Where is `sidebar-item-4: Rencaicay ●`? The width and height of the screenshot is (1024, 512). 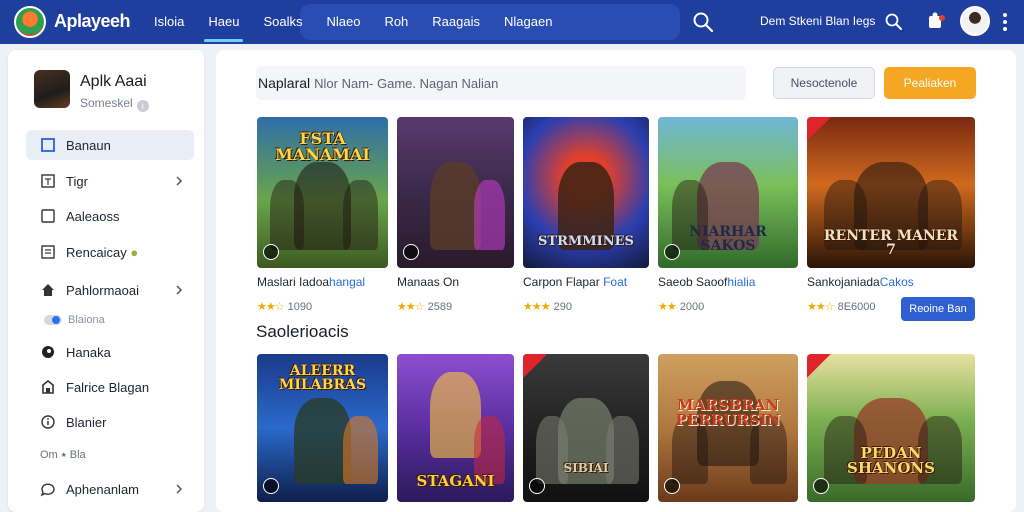
sidebar-item-4: Rencaicay ● is located at coordinates (110, 252).